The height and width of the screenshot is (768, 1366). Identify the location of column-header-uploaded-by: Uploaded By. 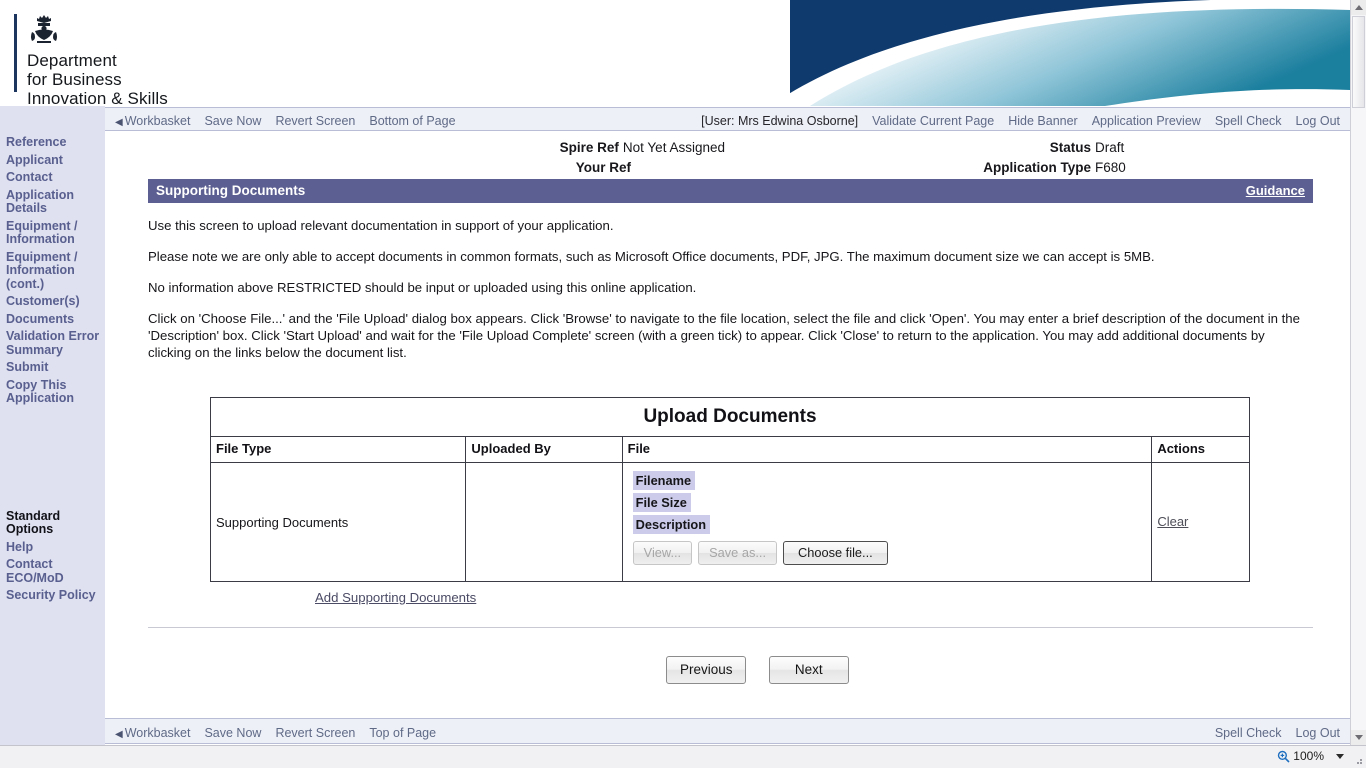
(544, 449).